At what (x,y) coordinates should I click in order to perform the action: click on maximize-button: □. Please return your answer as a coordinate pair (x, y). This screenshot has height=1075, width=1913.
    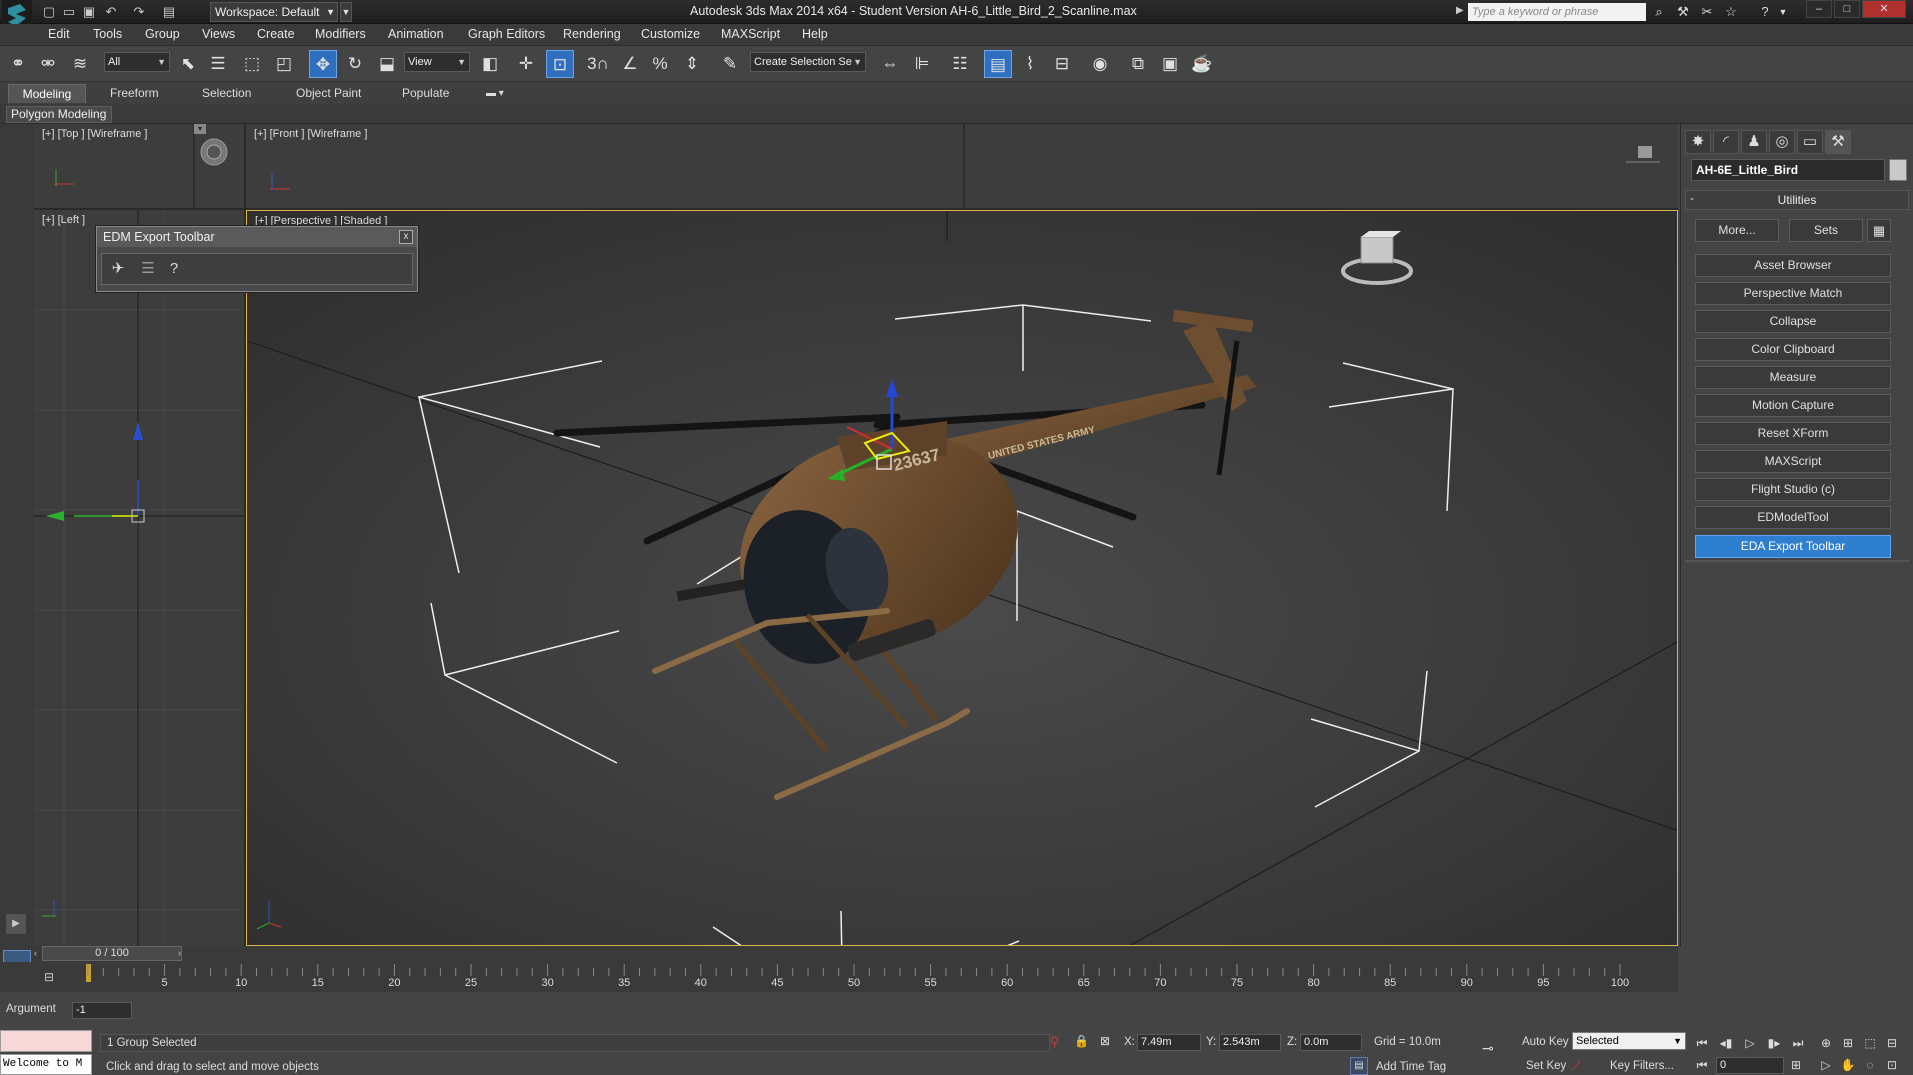
    Looking at the image, I should click on (1847, 9).